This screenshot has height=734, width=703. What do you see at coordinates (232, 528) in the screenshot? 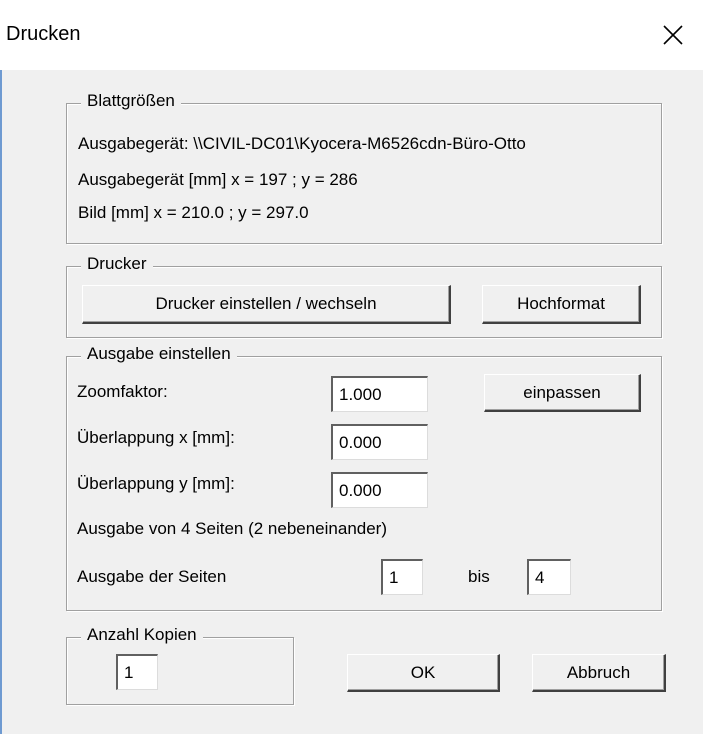
I see `pages-info-text: Ausgabe von 4 Seiten (2 nebeneinander)` at bounding box center [232, 528].